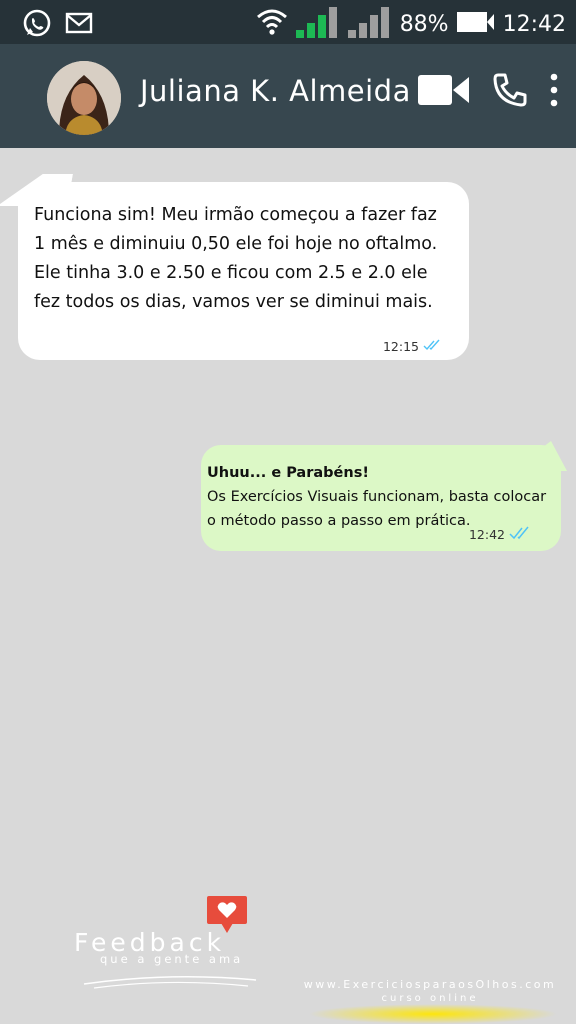 This screenshot has height=1024, width=576. I want to click on site-url: www.ExerciciosparaosOlhos.com, so click(430, 984).